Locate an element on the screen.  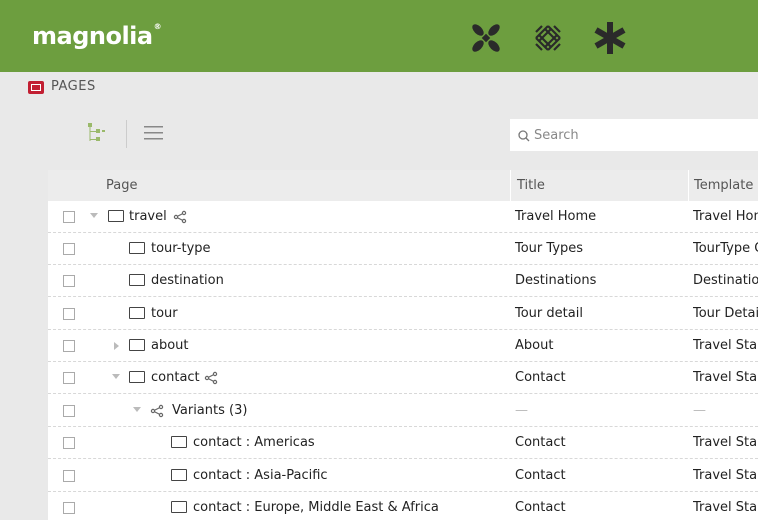
page-name: tour-type is located at coordinates (181, 248).